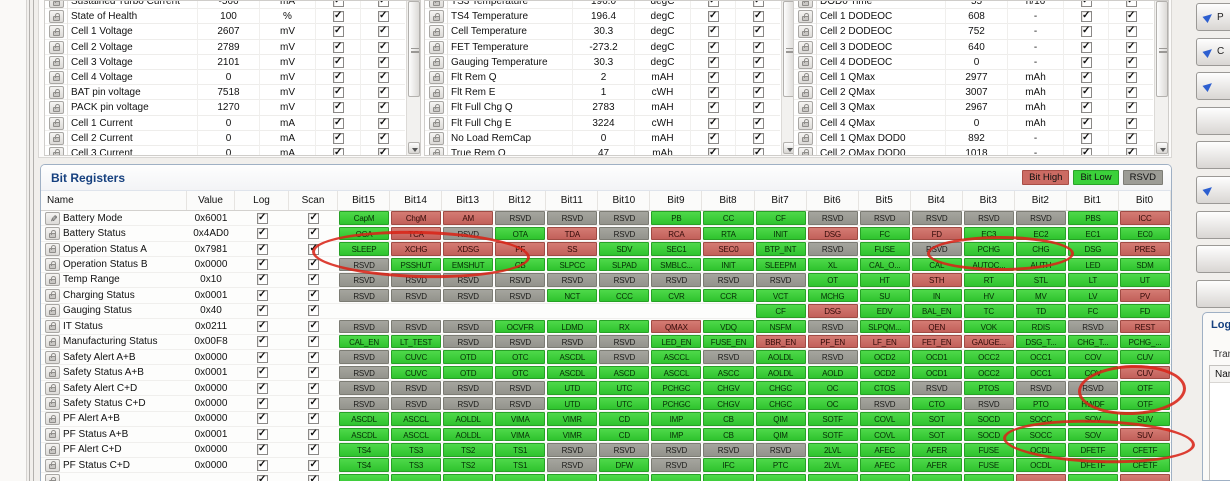 The height and width of the screenshot is (481, 1230). What do you see at coordinates (414, 49) in the screenshot?
I see `scrollbar-thumb` at bounding box center [414, 49].